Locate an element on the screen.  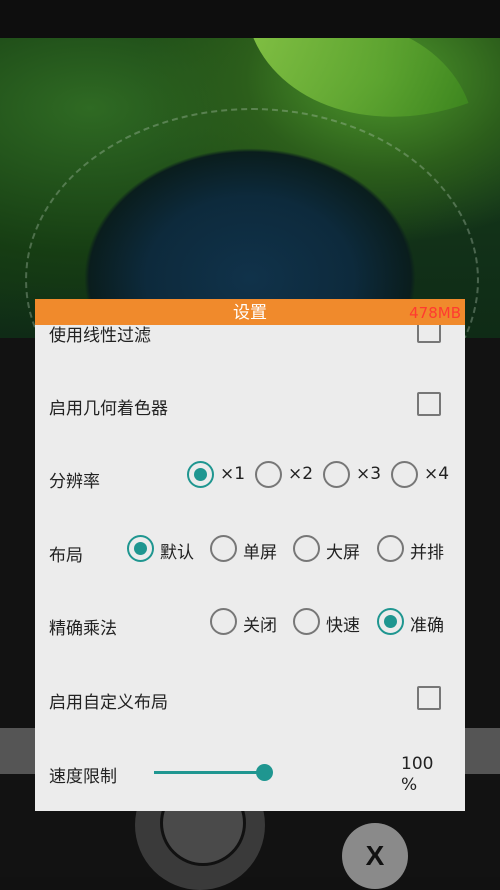
setting-geometry-shader: 启用几何着色器 is located at coordinates (250, 404).